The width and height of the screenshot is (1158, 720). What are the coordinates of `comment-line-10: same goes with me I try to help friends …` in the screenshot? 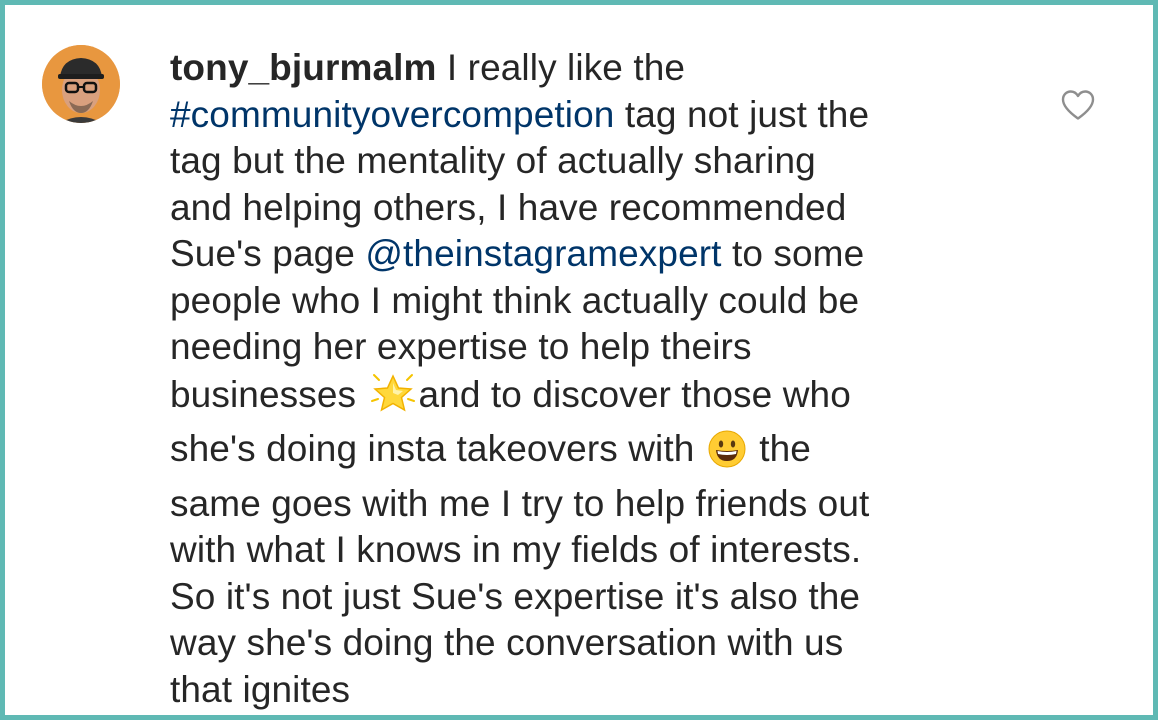 It's located at (520, 503).